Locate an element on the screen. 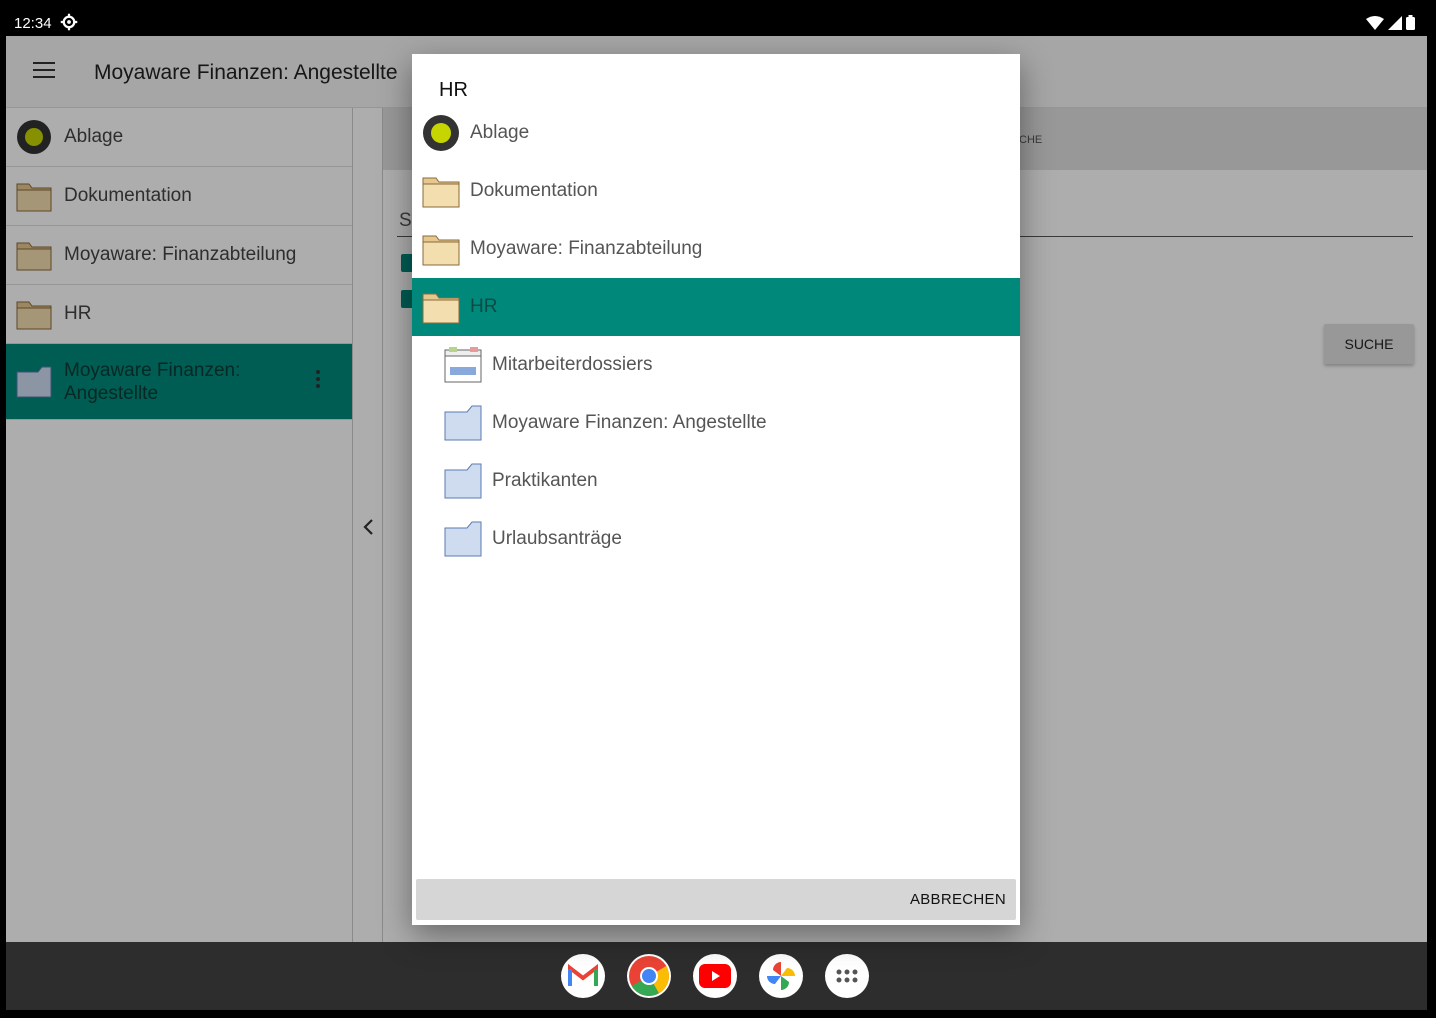  chrome-icon is located at coordinates (649, 976).